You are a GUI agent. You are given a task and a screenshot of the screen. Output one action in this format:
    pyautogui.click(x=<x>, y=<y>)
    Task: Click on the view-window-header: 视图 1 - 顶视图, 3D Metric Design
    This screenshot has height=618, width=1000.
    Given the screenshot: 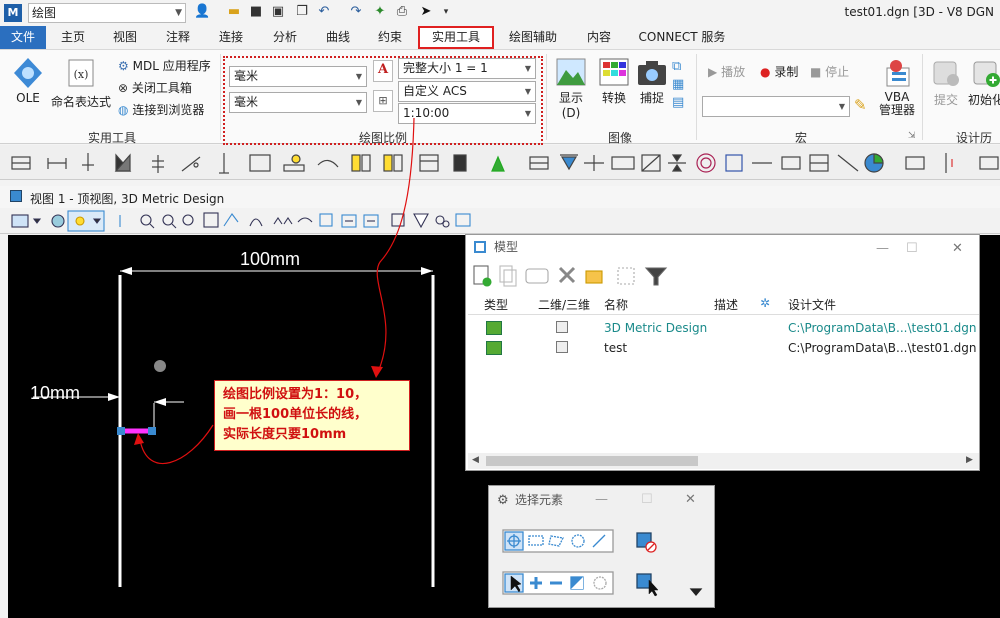 What is the action you would take?
    pyautogui.click(x=500, y=197)
    